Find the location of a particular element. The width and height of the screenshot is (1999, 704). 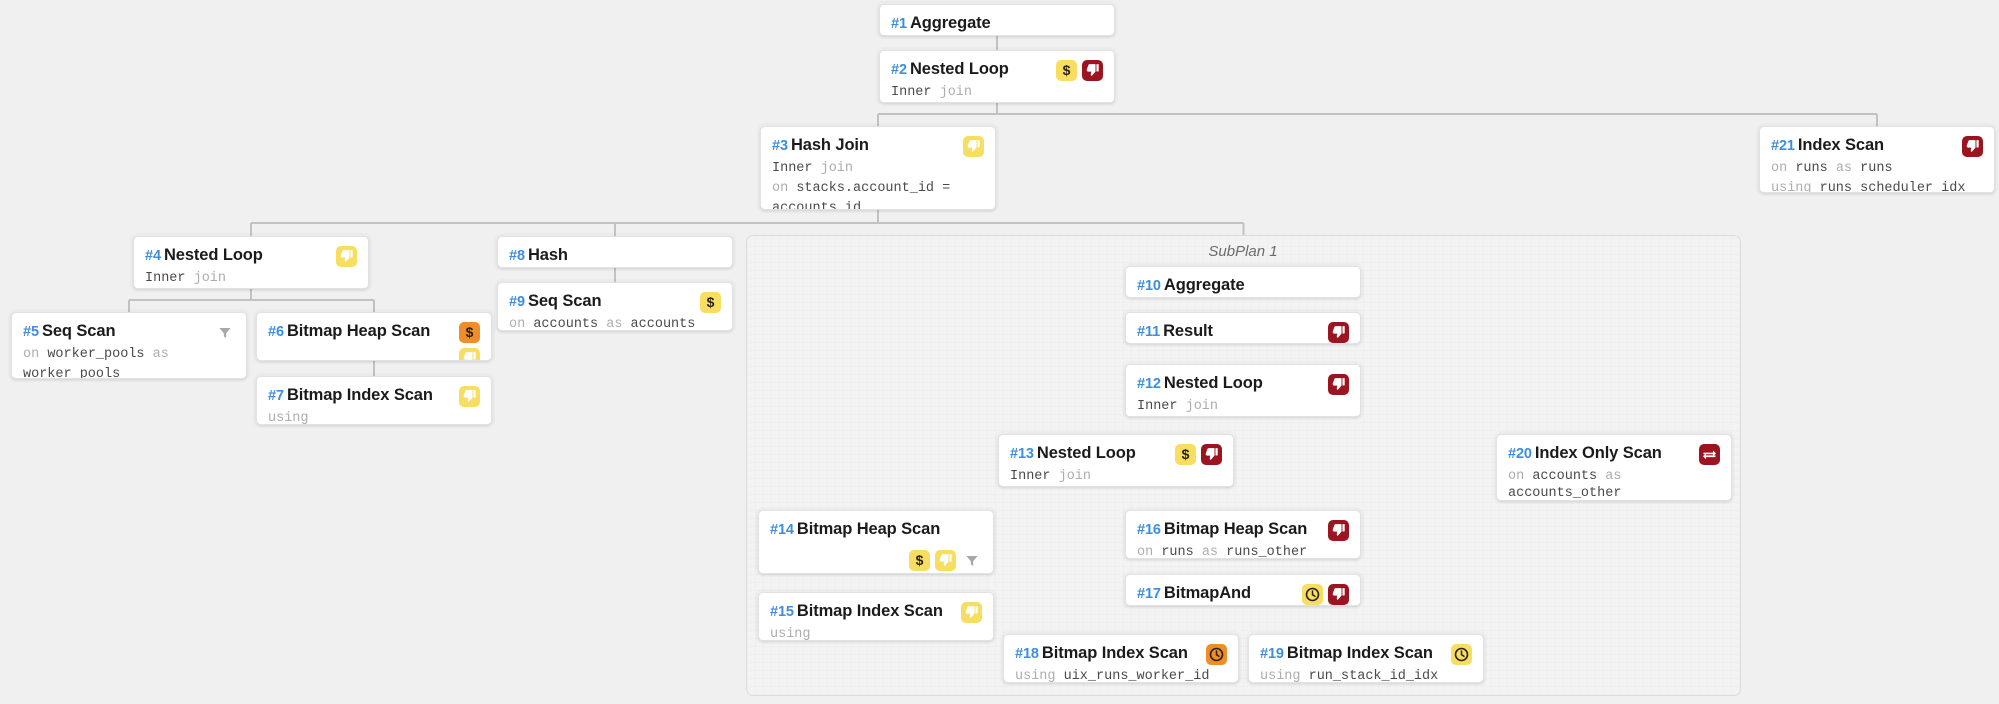

plan-node-1: #1 Aggregate is located at coordinates (997, 20).